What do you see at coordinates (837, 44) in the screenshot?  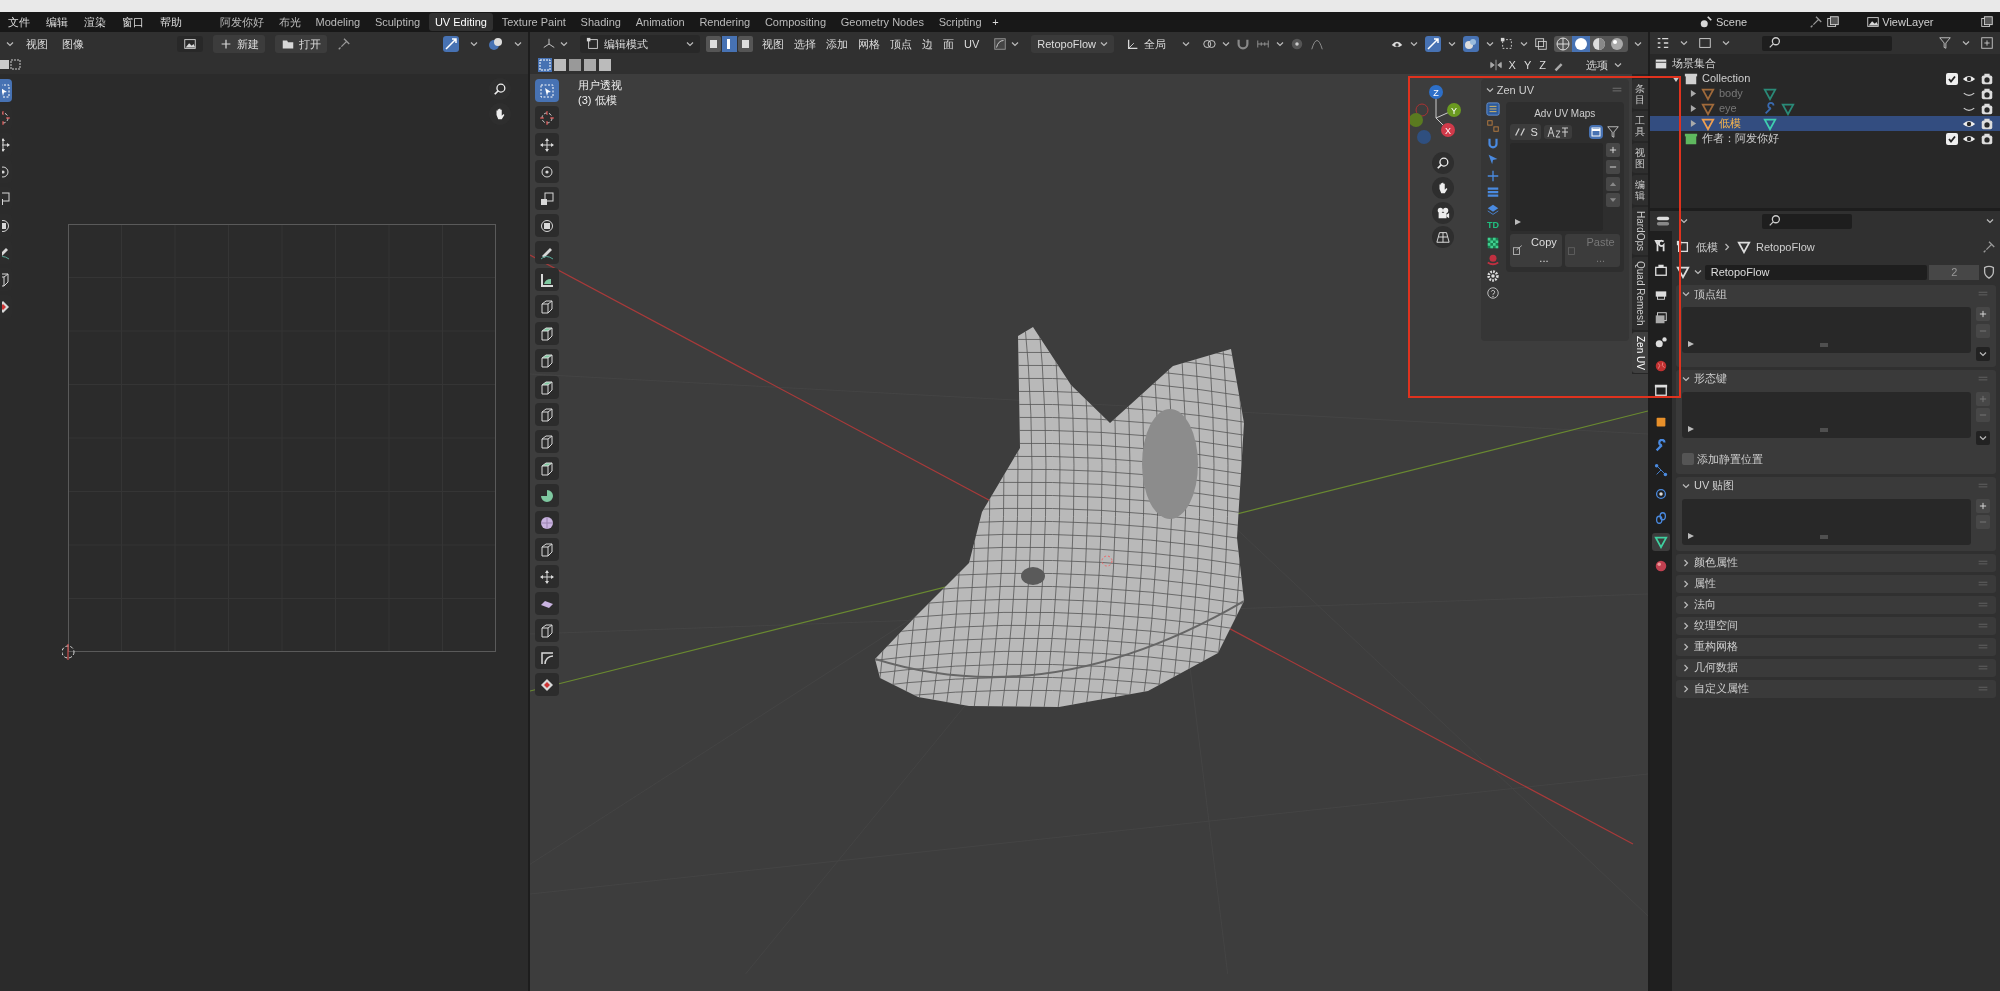 I see `menu-item: 添加` at bounding box center [837, 44].